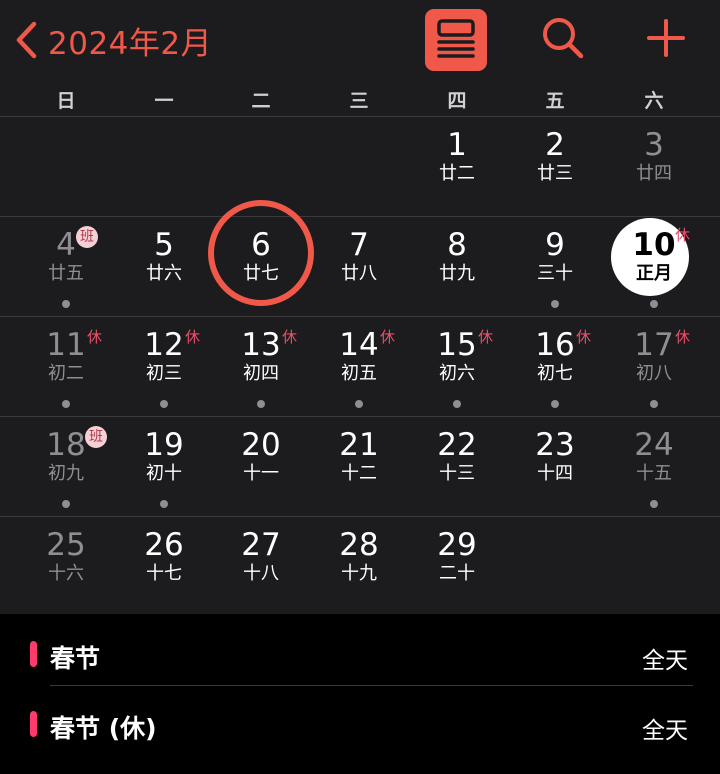 This screenshot has width=720, height=774. I want to click on day-number: 9, so click(555, 245).